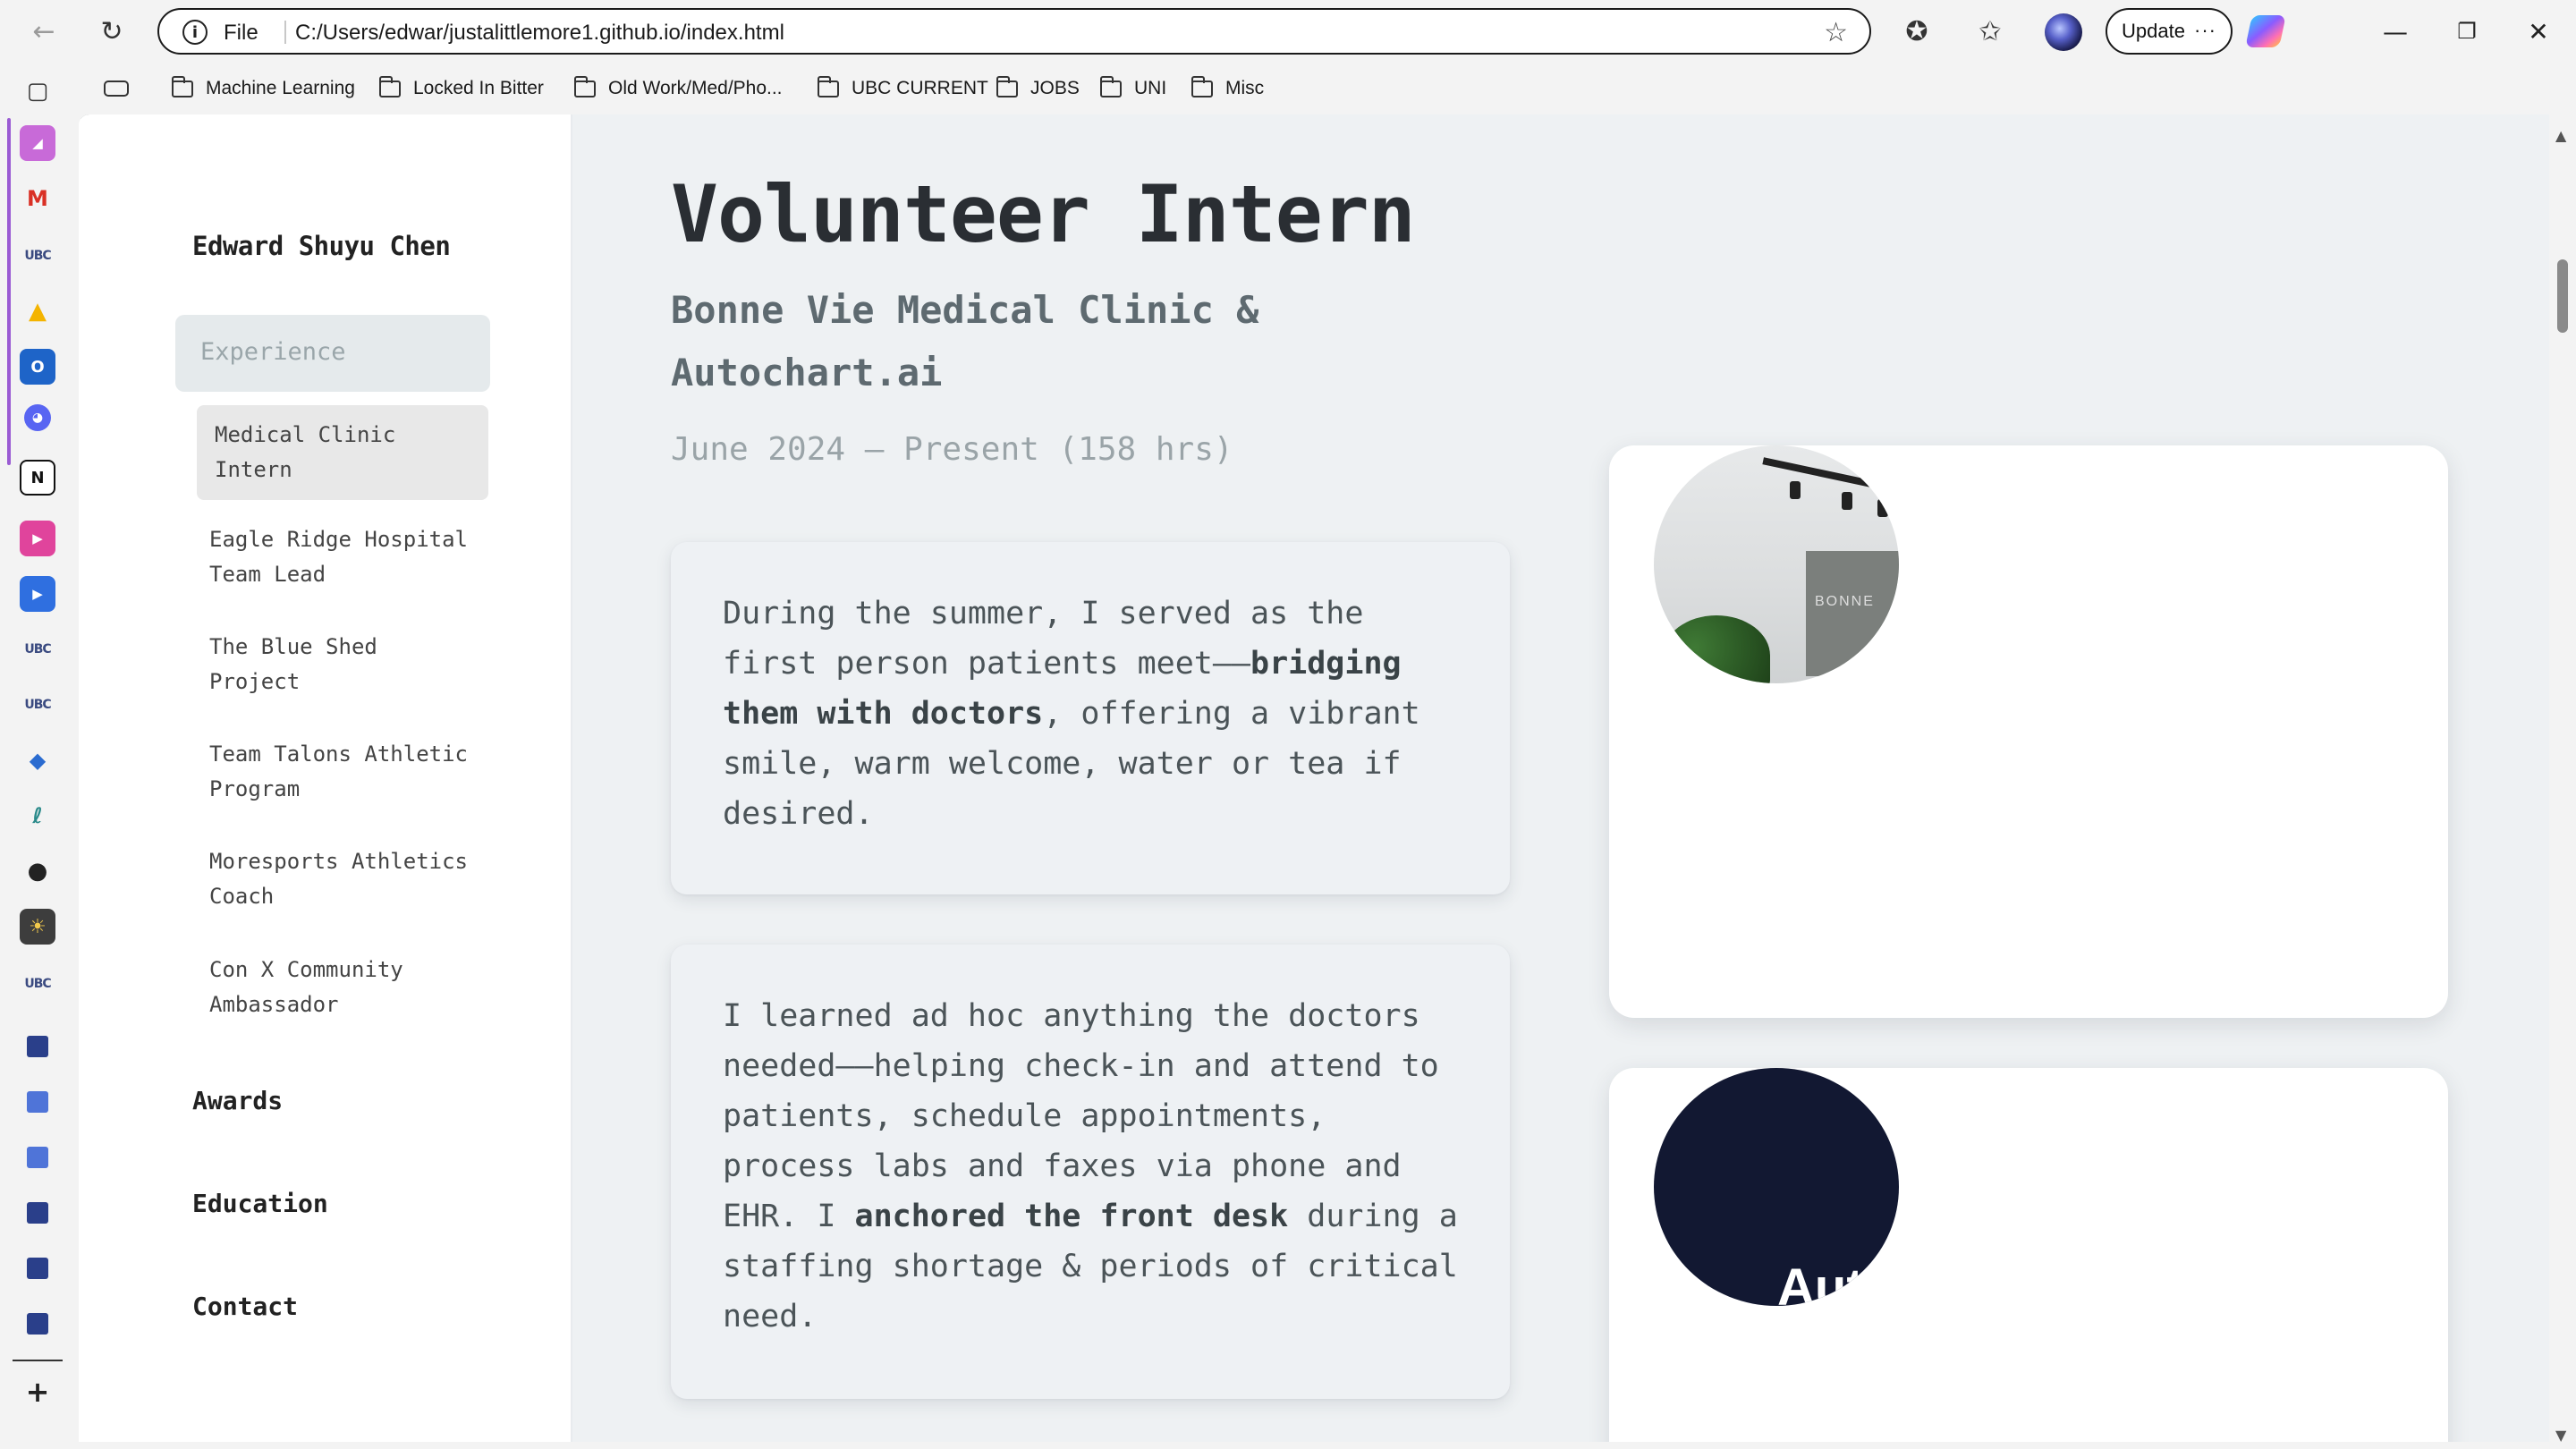 The width and height of the screenshot is (2576, 1449). I want to click on ceiling-light-rail, so click(1830, 479).